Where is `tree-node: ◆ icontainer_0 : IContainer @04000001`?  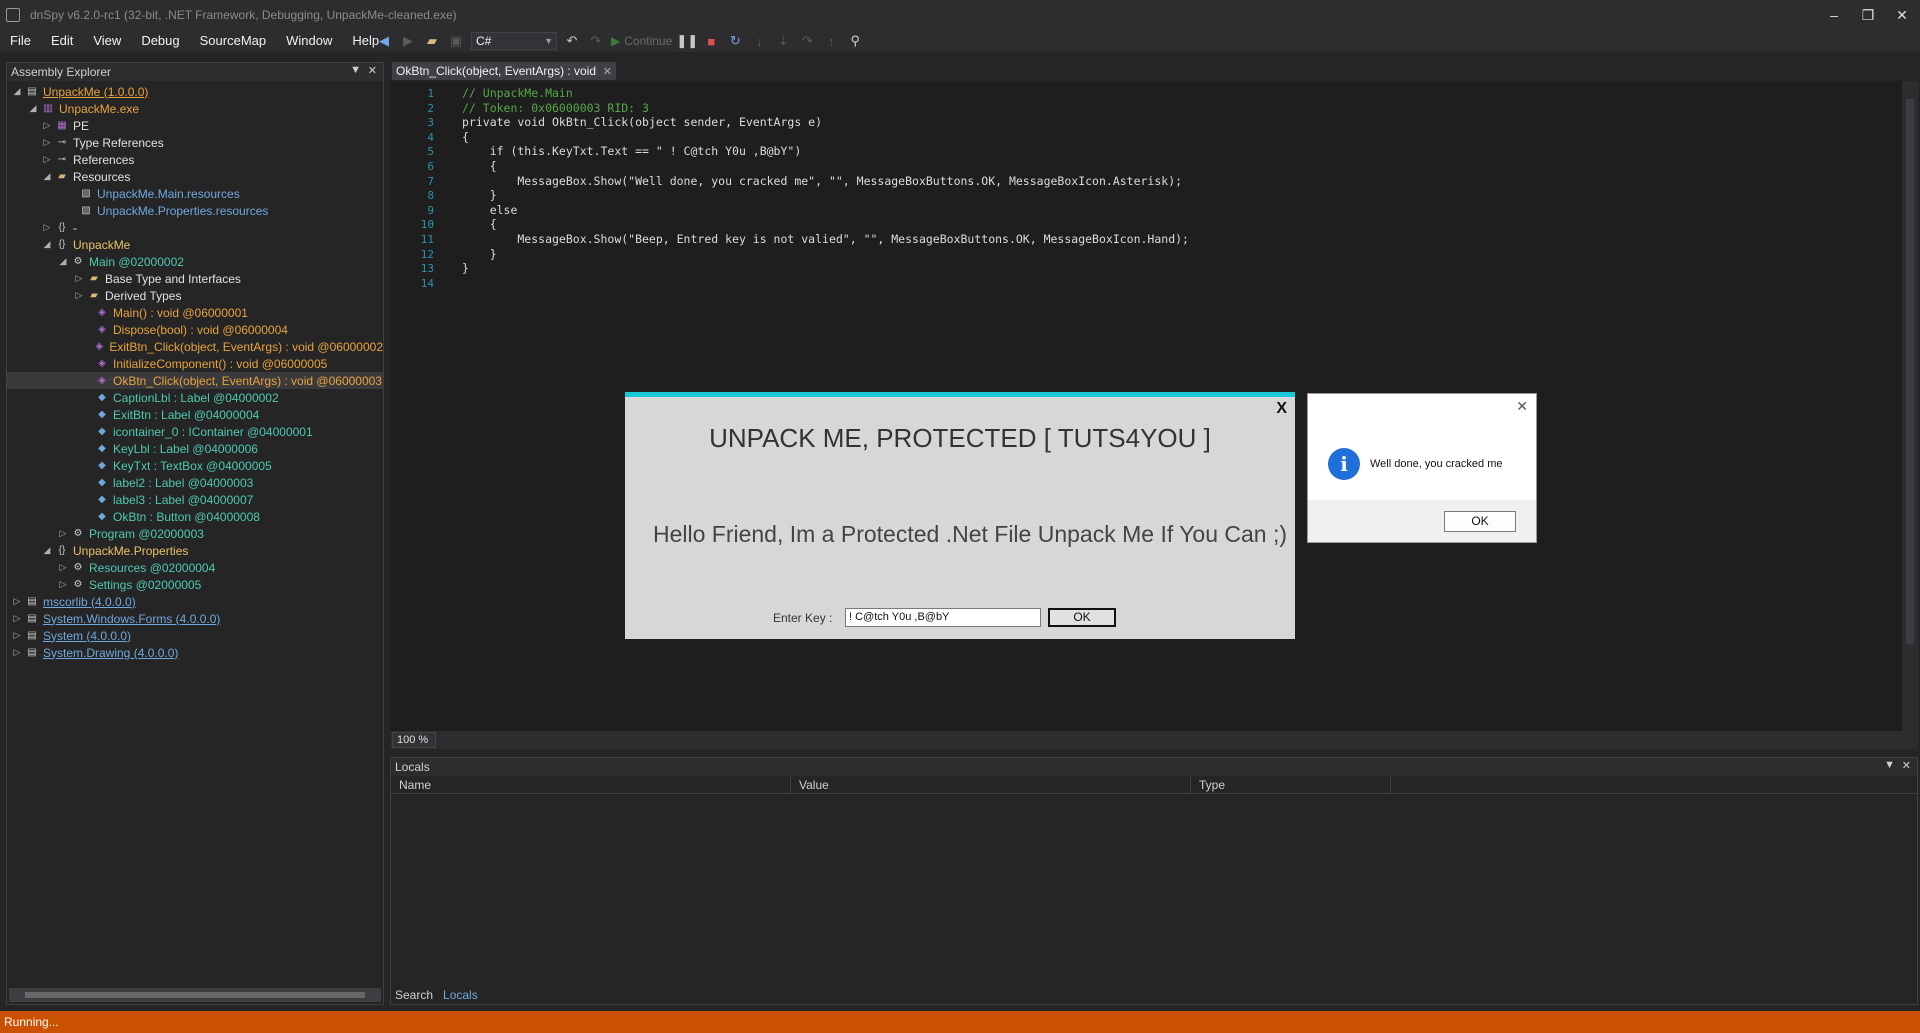
tree-node: ◆ icontainer_0 : IContainer @04000001 is located at coordinates (195, 431).